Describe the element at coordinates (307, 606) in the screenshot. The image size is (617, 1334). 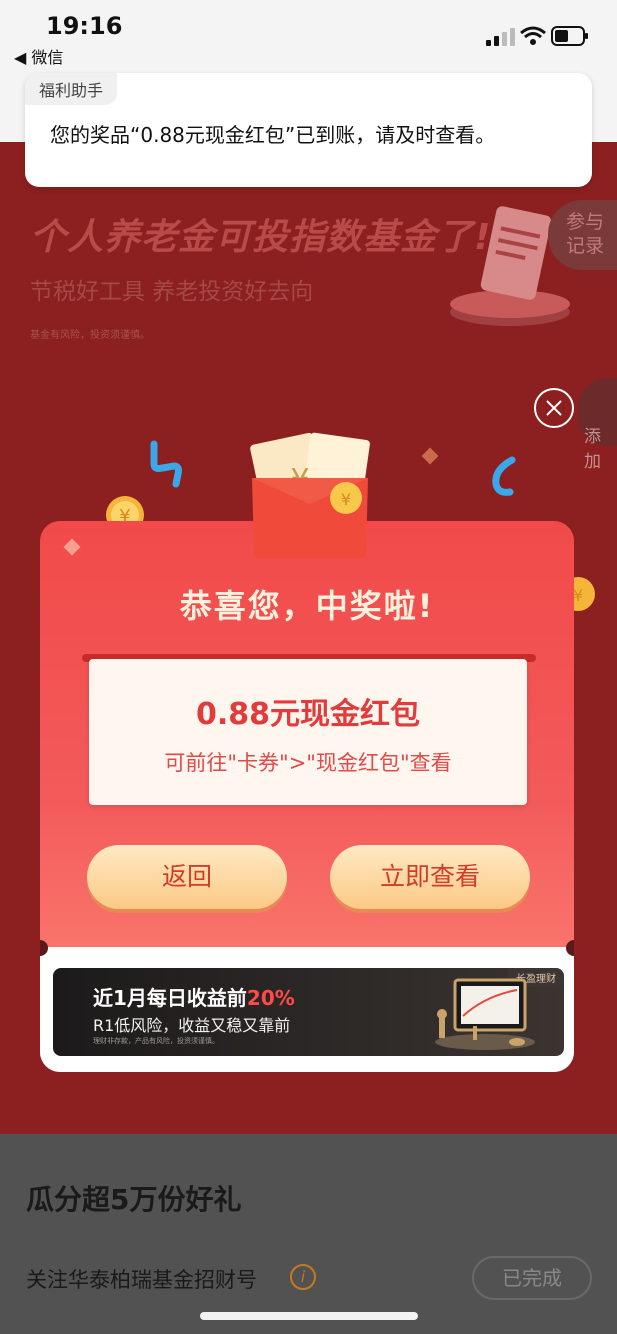
I see `modal-title: 恭喜您，中奖啦!` at that location.